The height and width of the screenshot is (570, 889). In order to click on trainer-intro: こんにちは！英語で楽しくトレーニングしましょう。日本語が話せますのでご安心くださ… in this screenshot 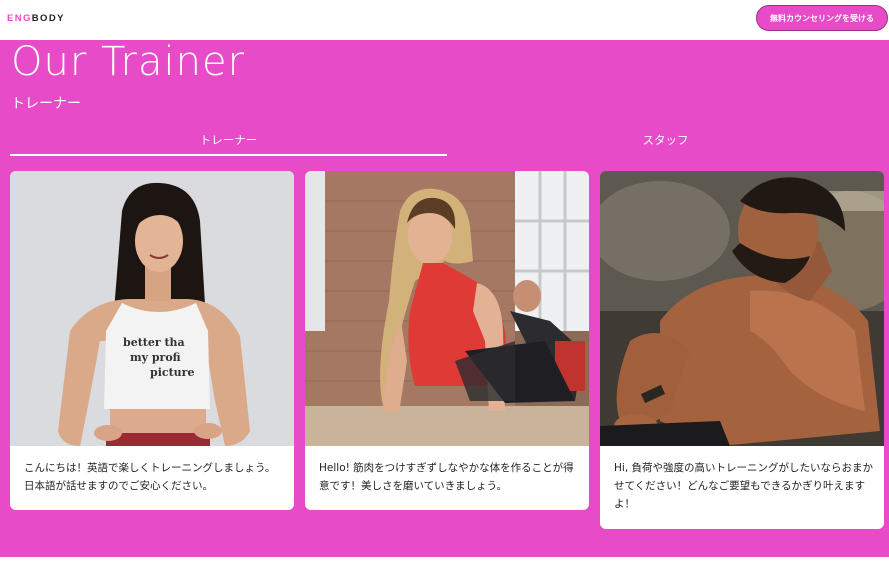, I will do `click(150, 477)`.